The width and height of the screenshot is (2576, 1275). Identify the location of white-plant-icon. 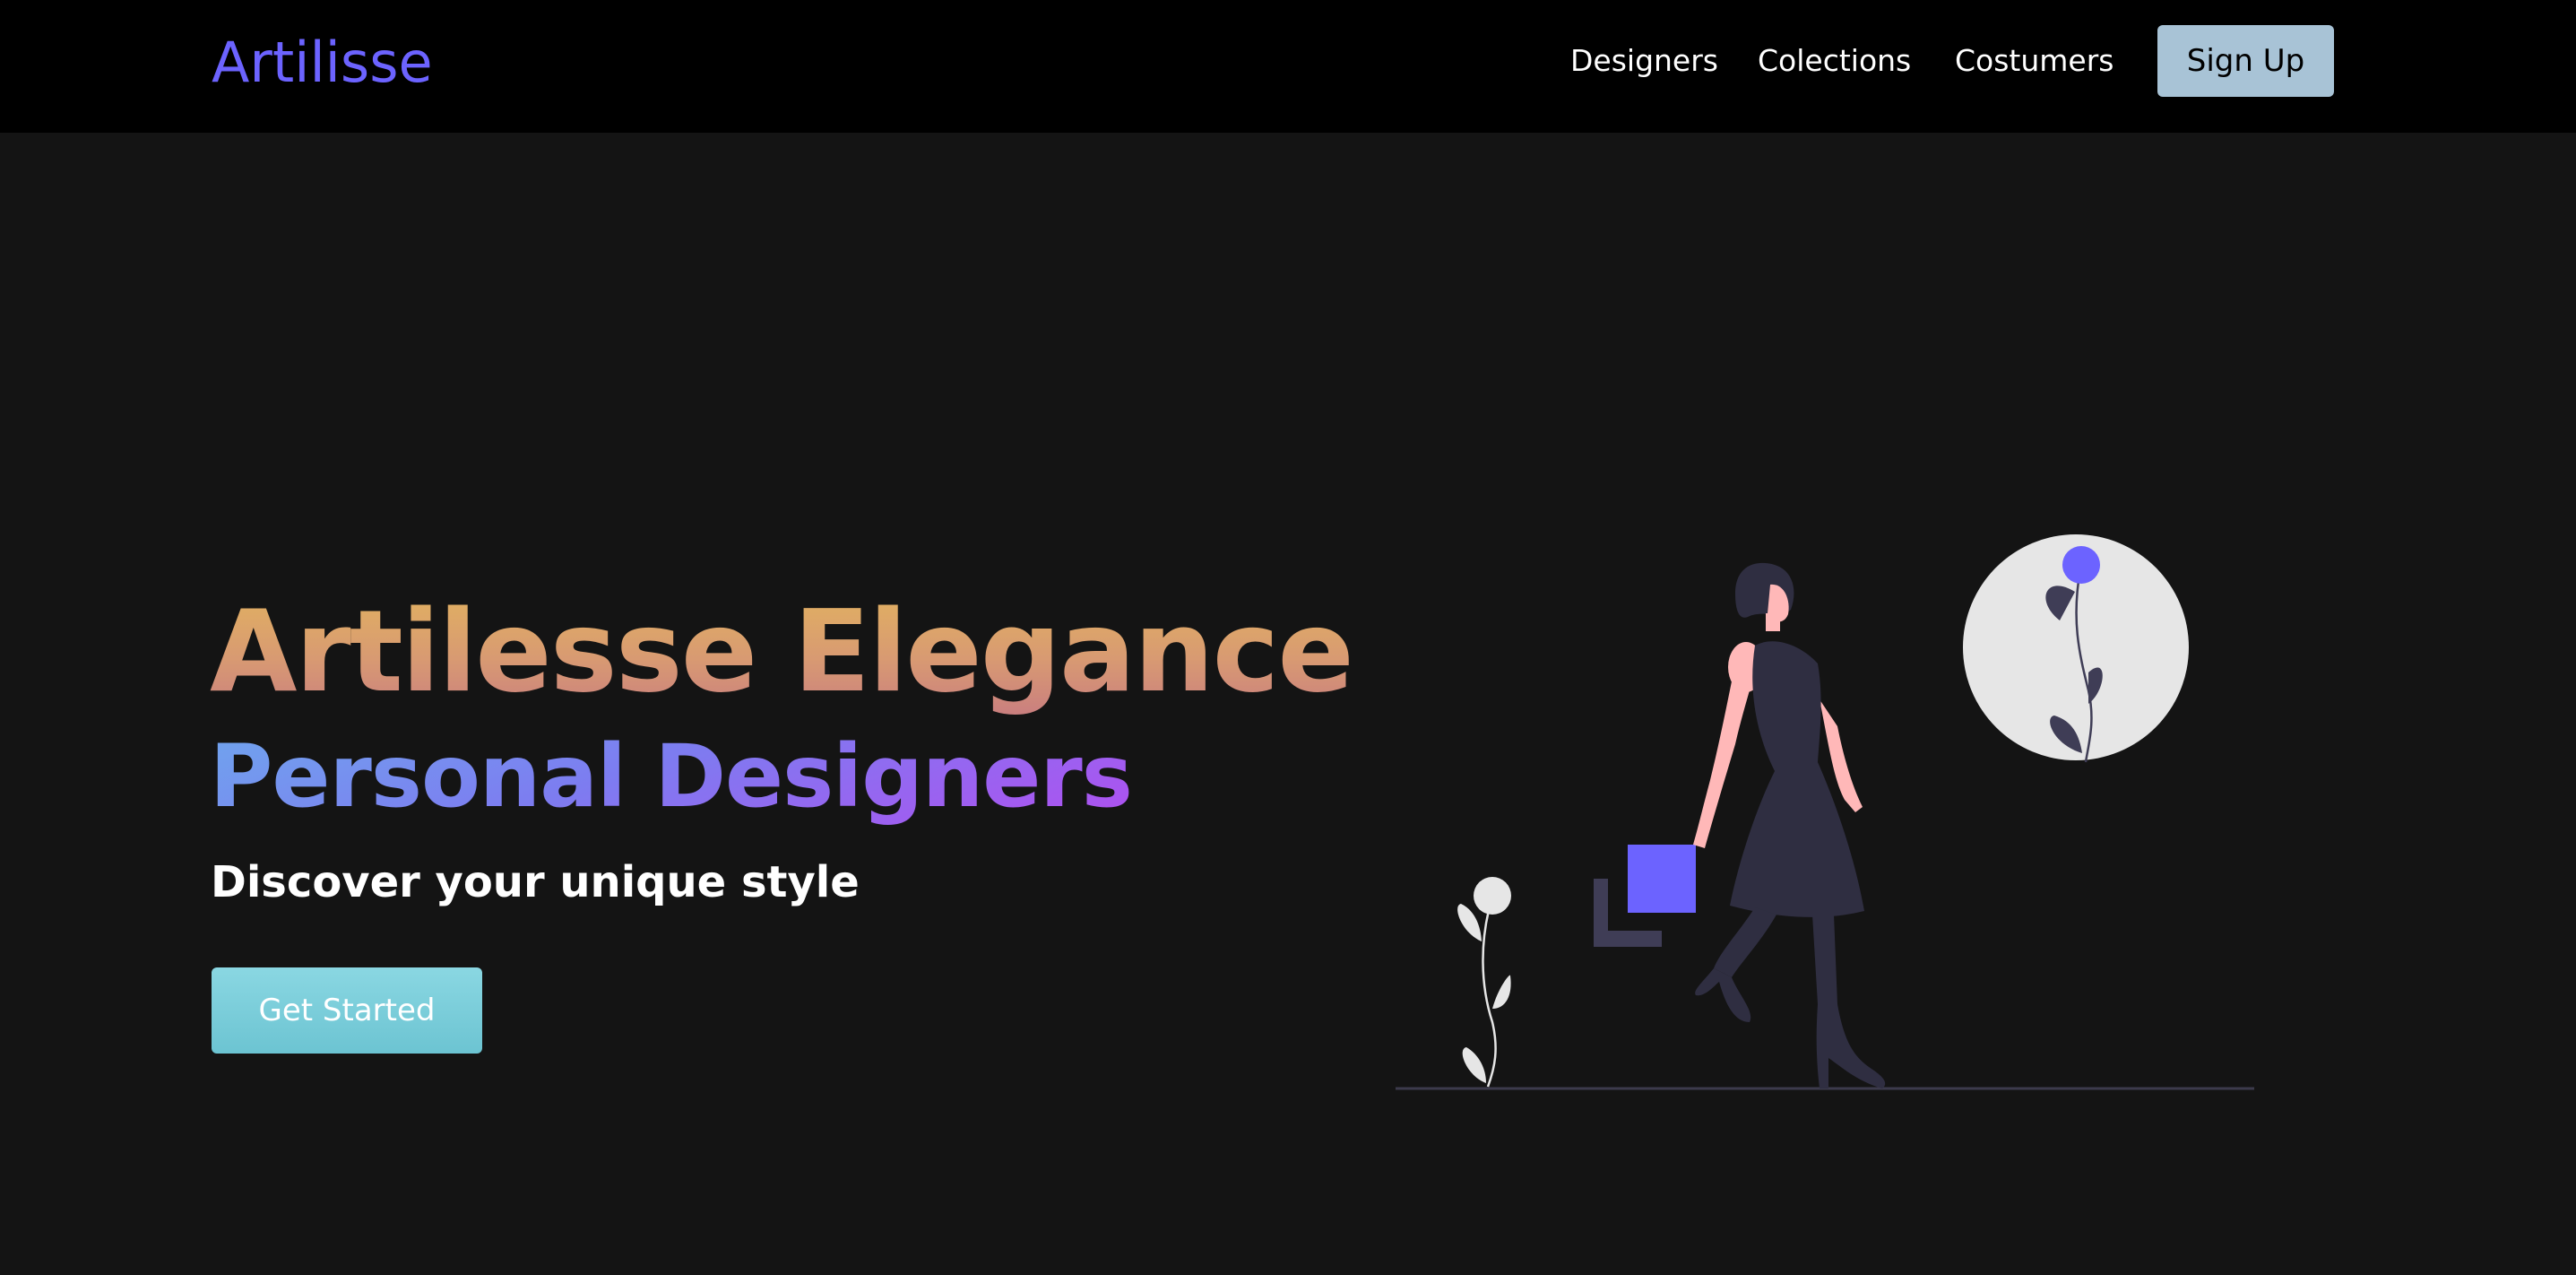
(1484, 982).